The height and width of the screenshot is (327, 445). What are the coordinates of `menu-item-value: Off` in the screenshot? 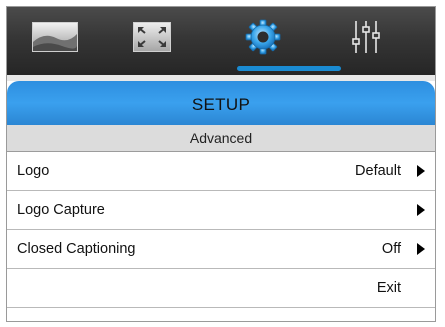 It's located at (391, 249).